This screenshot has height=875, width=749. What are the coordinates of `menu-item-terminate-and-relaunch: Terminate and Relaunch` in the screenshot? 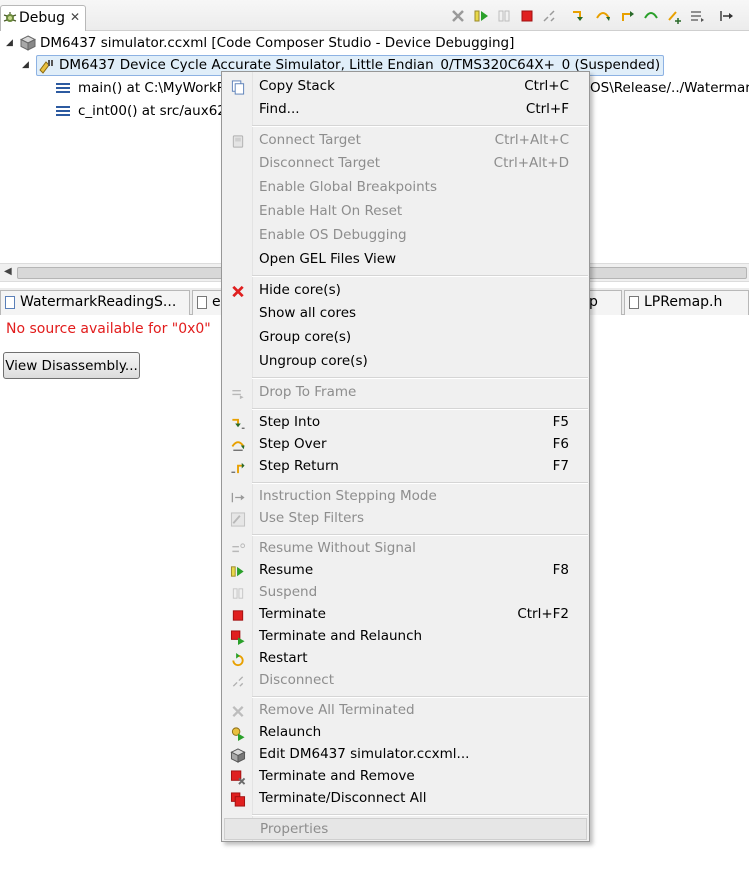 It's located at (405, 637).